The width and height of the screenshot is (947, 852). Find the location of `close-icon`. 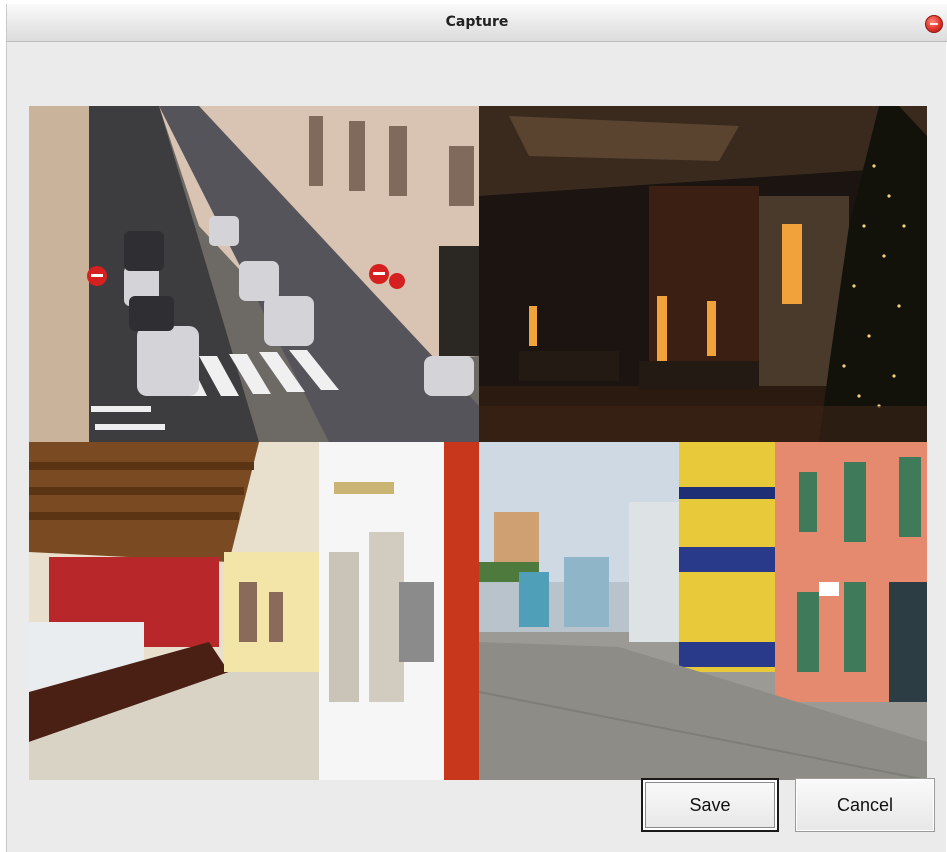

close-icon is located at coordinates (934, 24).